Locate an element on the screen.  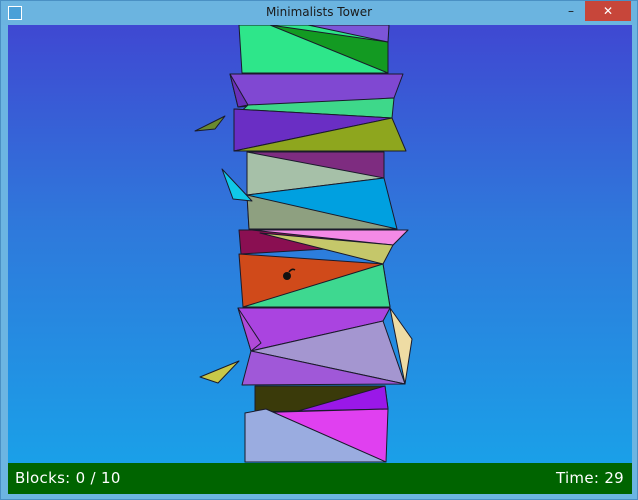
timer: Time: 29 is located at coordinates (590, 478).